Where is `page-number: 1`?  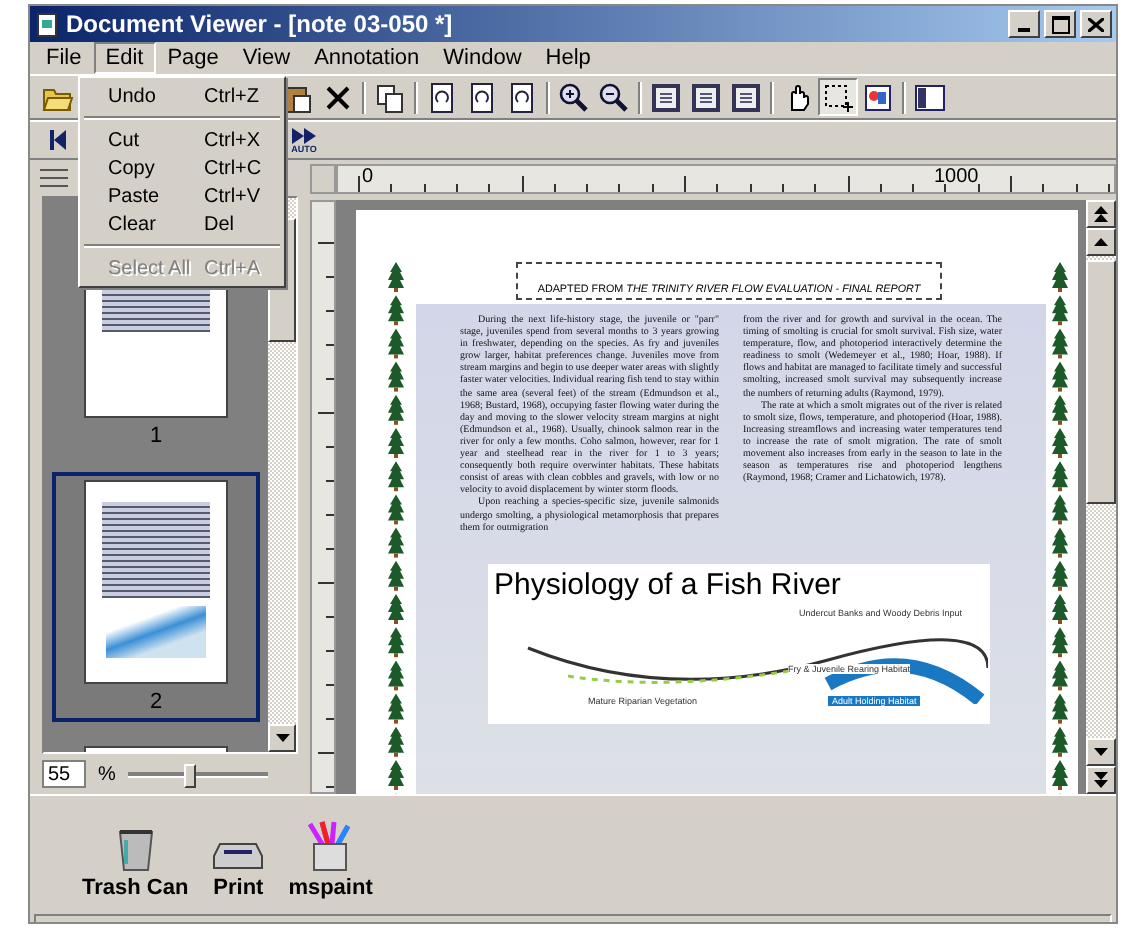
page-number: 1 is located at coordinates (156, 436).